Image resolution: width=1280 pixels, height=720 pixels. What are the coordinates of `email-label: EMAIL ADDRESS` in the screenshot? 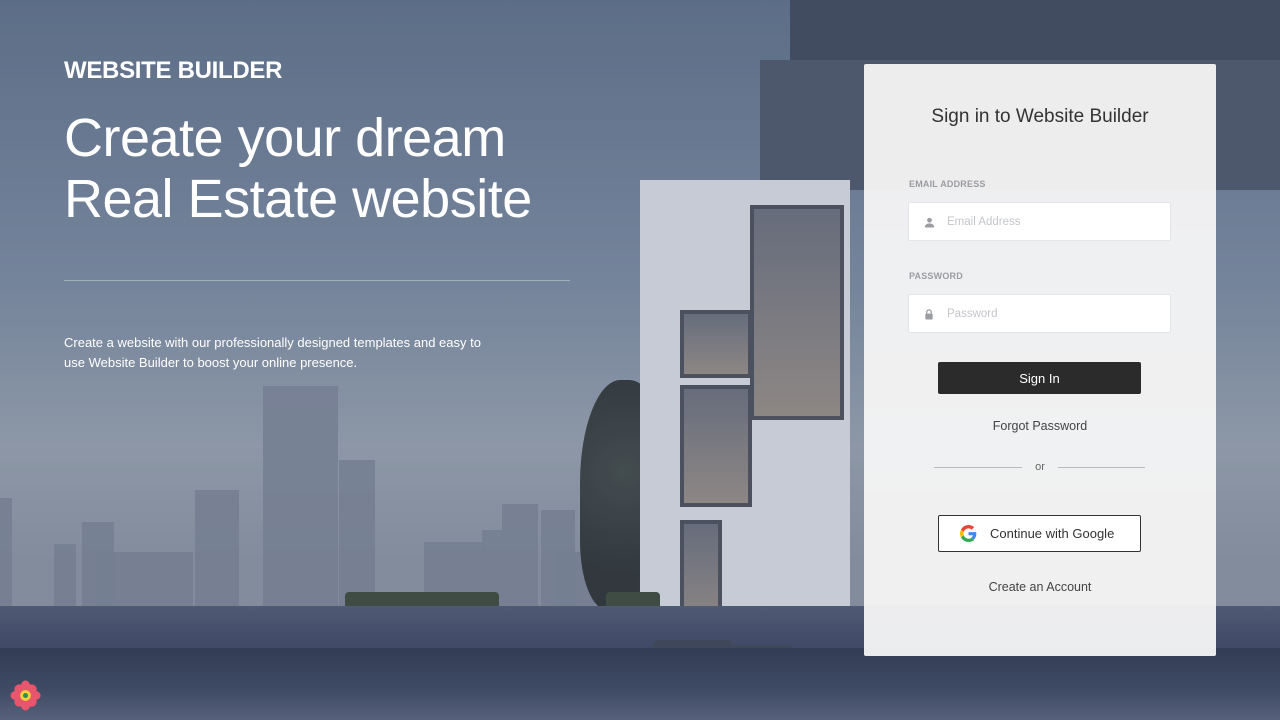 It's located at (947, 184).